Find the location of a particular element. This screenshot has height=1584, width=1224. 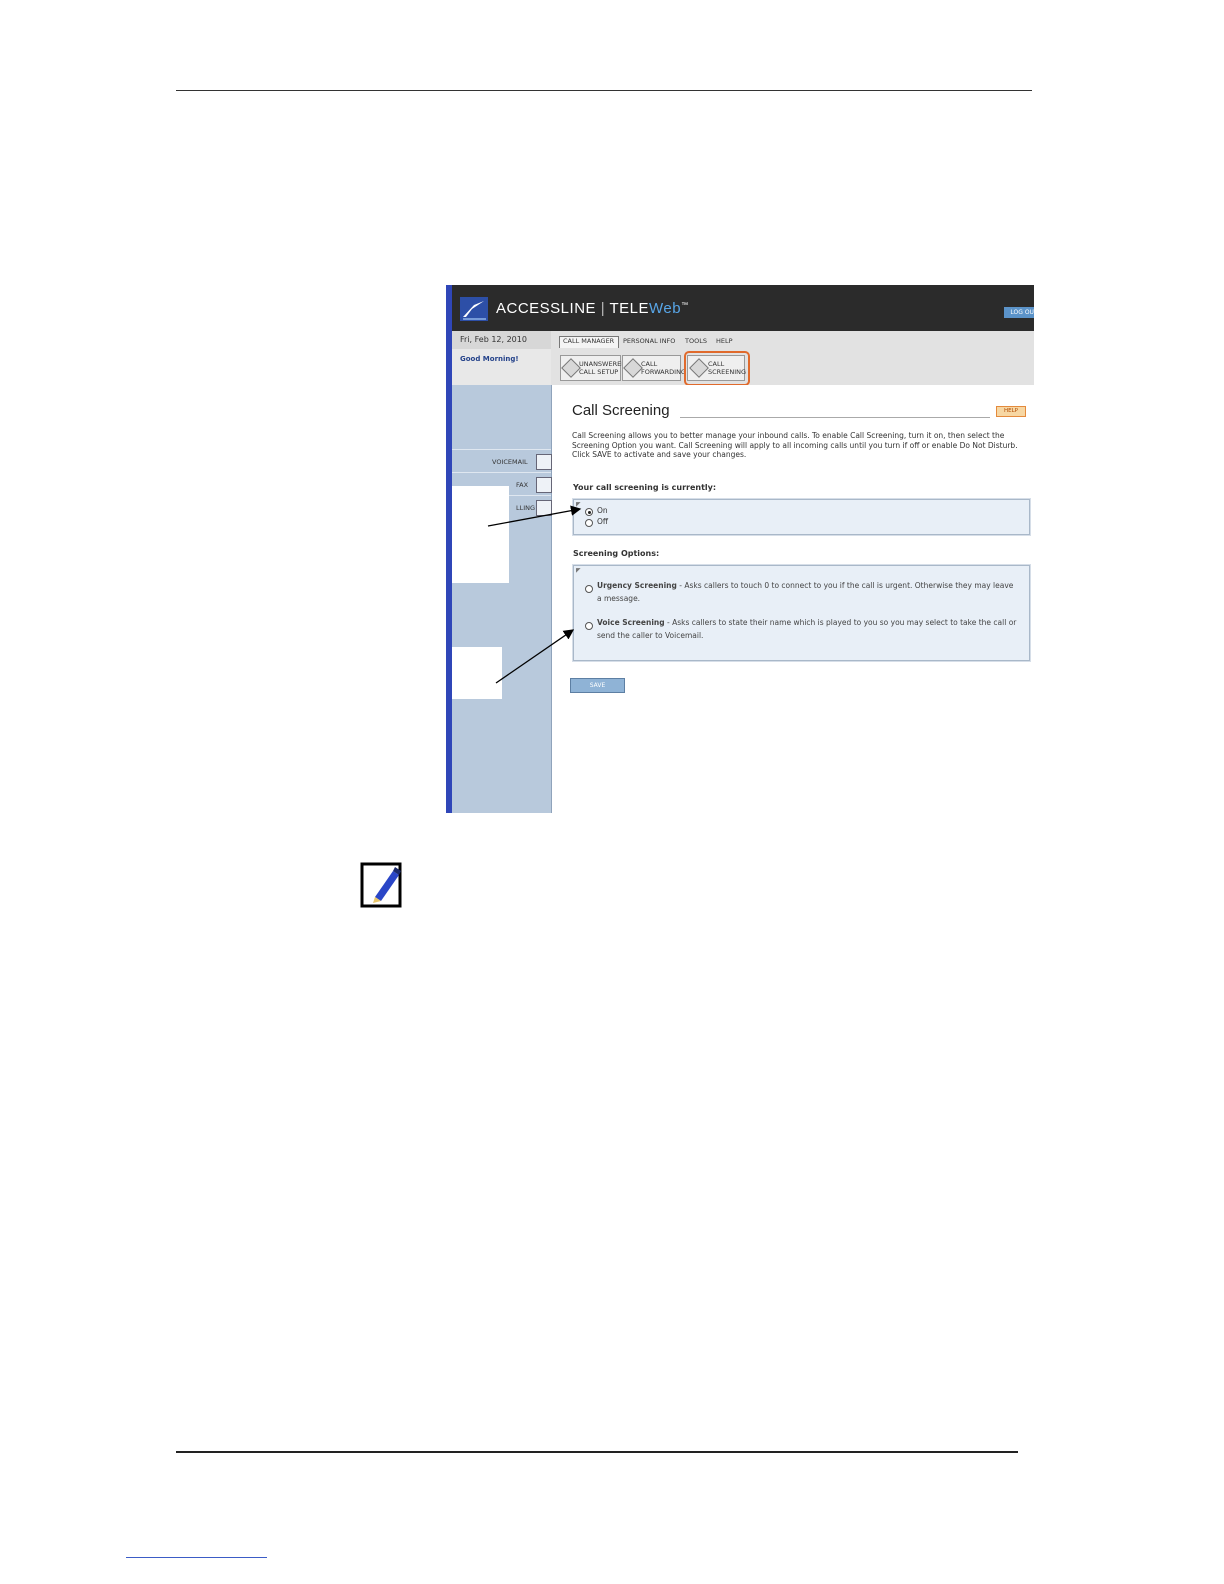

footer-rule is located at coordinates (597, 1452).